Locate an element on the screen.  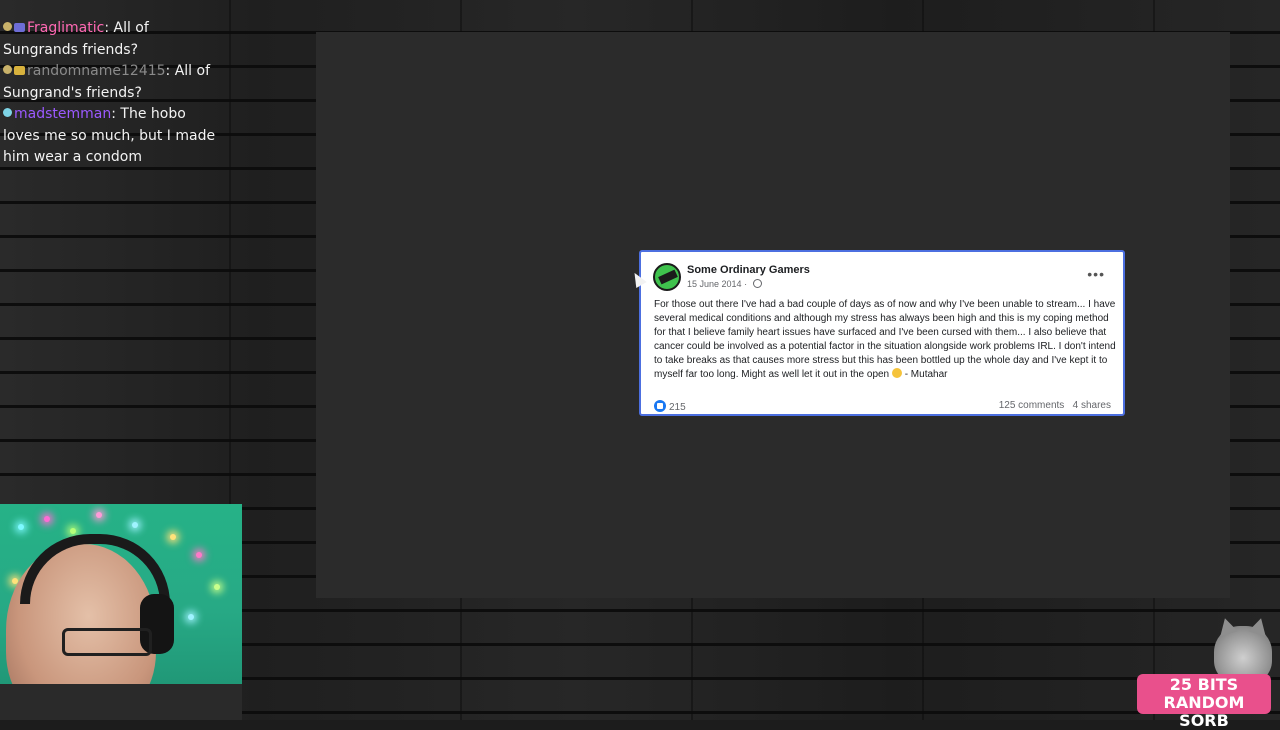
crown-badge-icon is located at coordinates (19, 70).